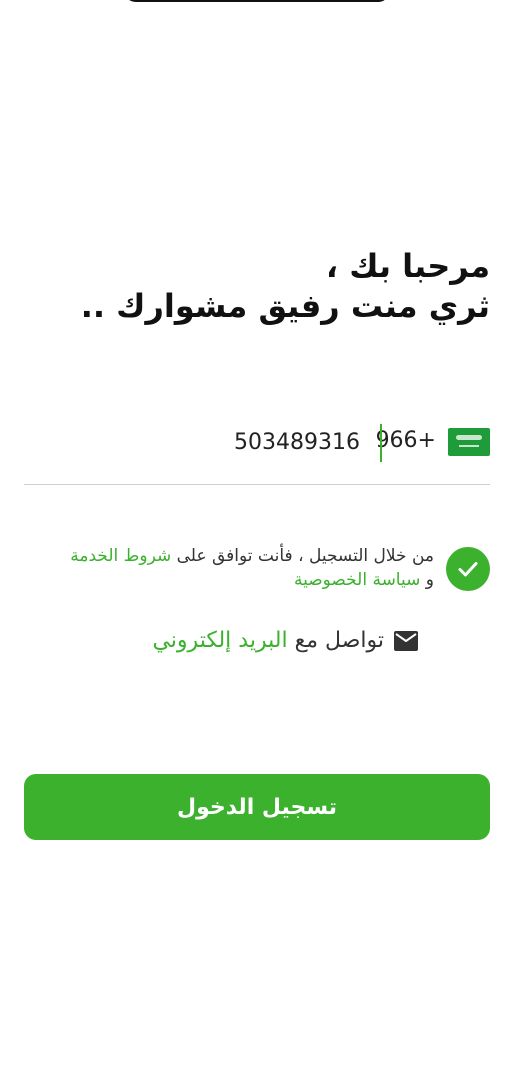 This screenshot has width=514, height=1075. I want to click on consent-prefix: من خلال التسجيل ، فأنت توافق على, so click(305, 556).